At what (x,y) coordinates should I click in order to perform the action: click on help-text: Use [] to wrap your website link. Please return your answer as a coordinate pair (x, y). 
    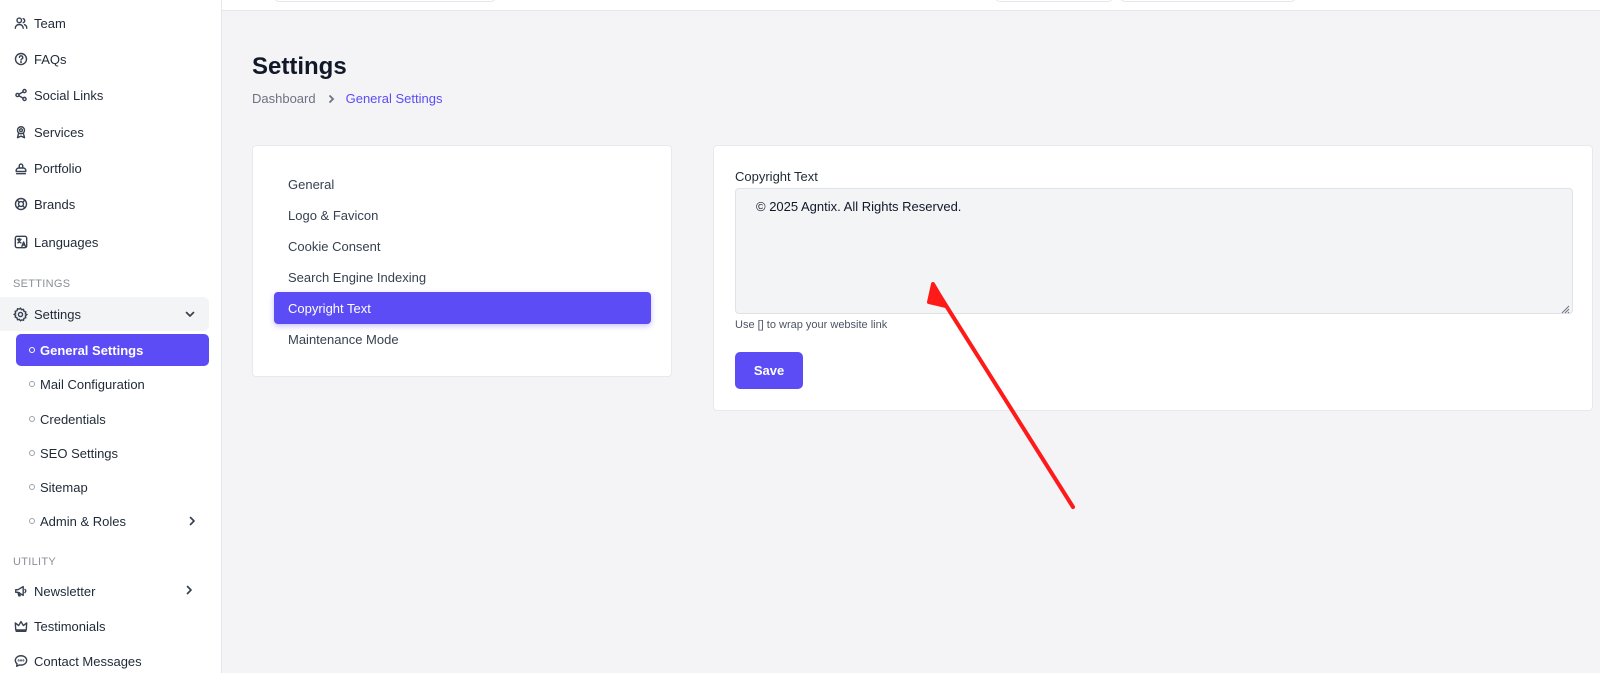
    Looking at the image, I should click on (811, 325).